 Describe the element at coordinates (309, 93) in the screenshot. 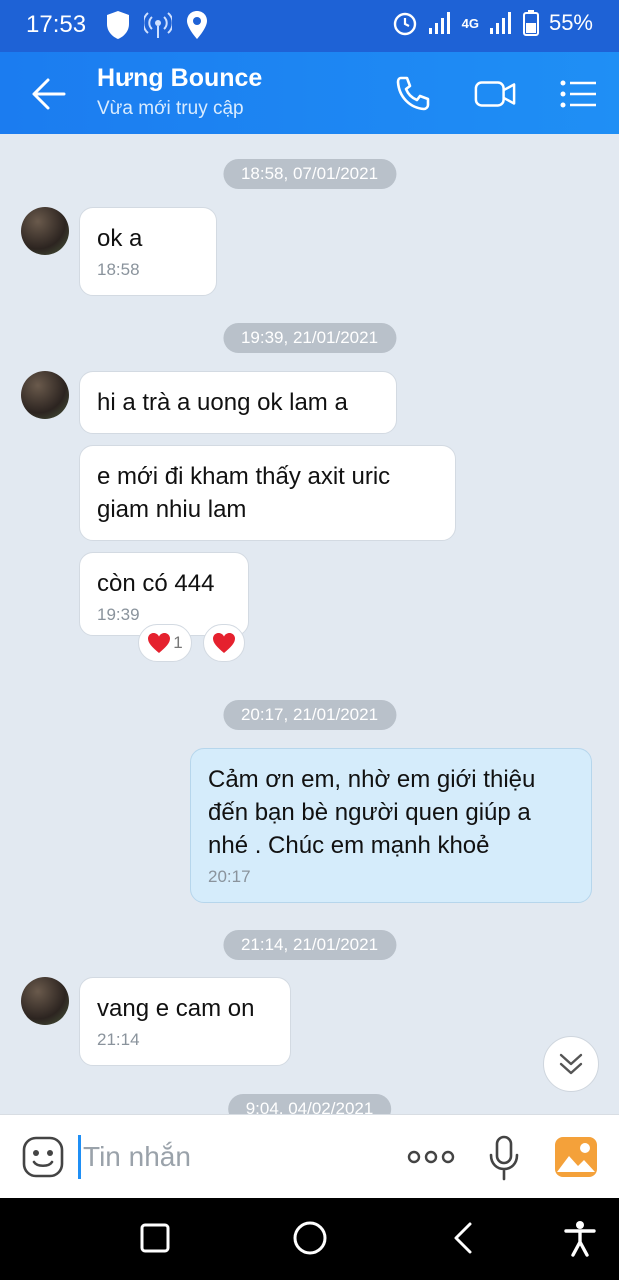

I see `chat-header: Hưng Bounce Vừa mới truy cập` at that location.